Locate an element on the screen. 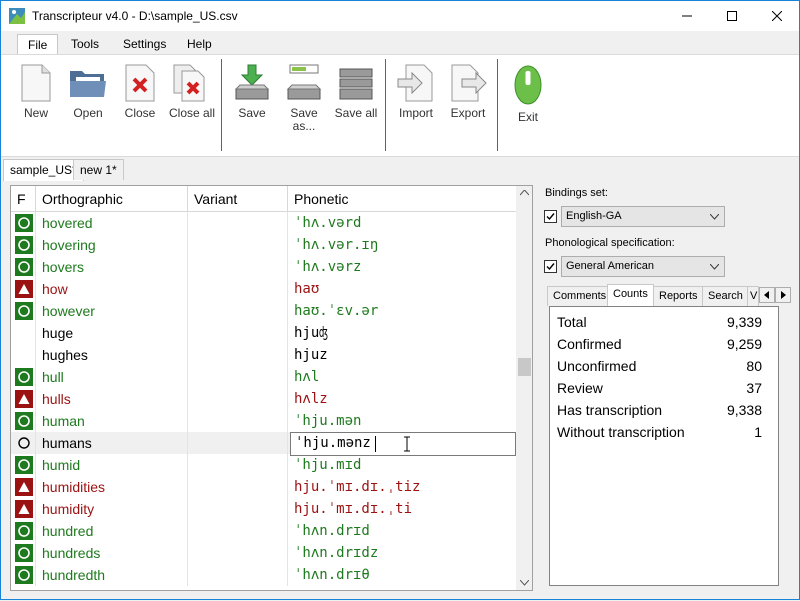 The width and height of the screenshot is (800, 601). phonetic-cell: hju.ˈmɪ.dɪ.ˌtiz is located at coordinates (402, 487).